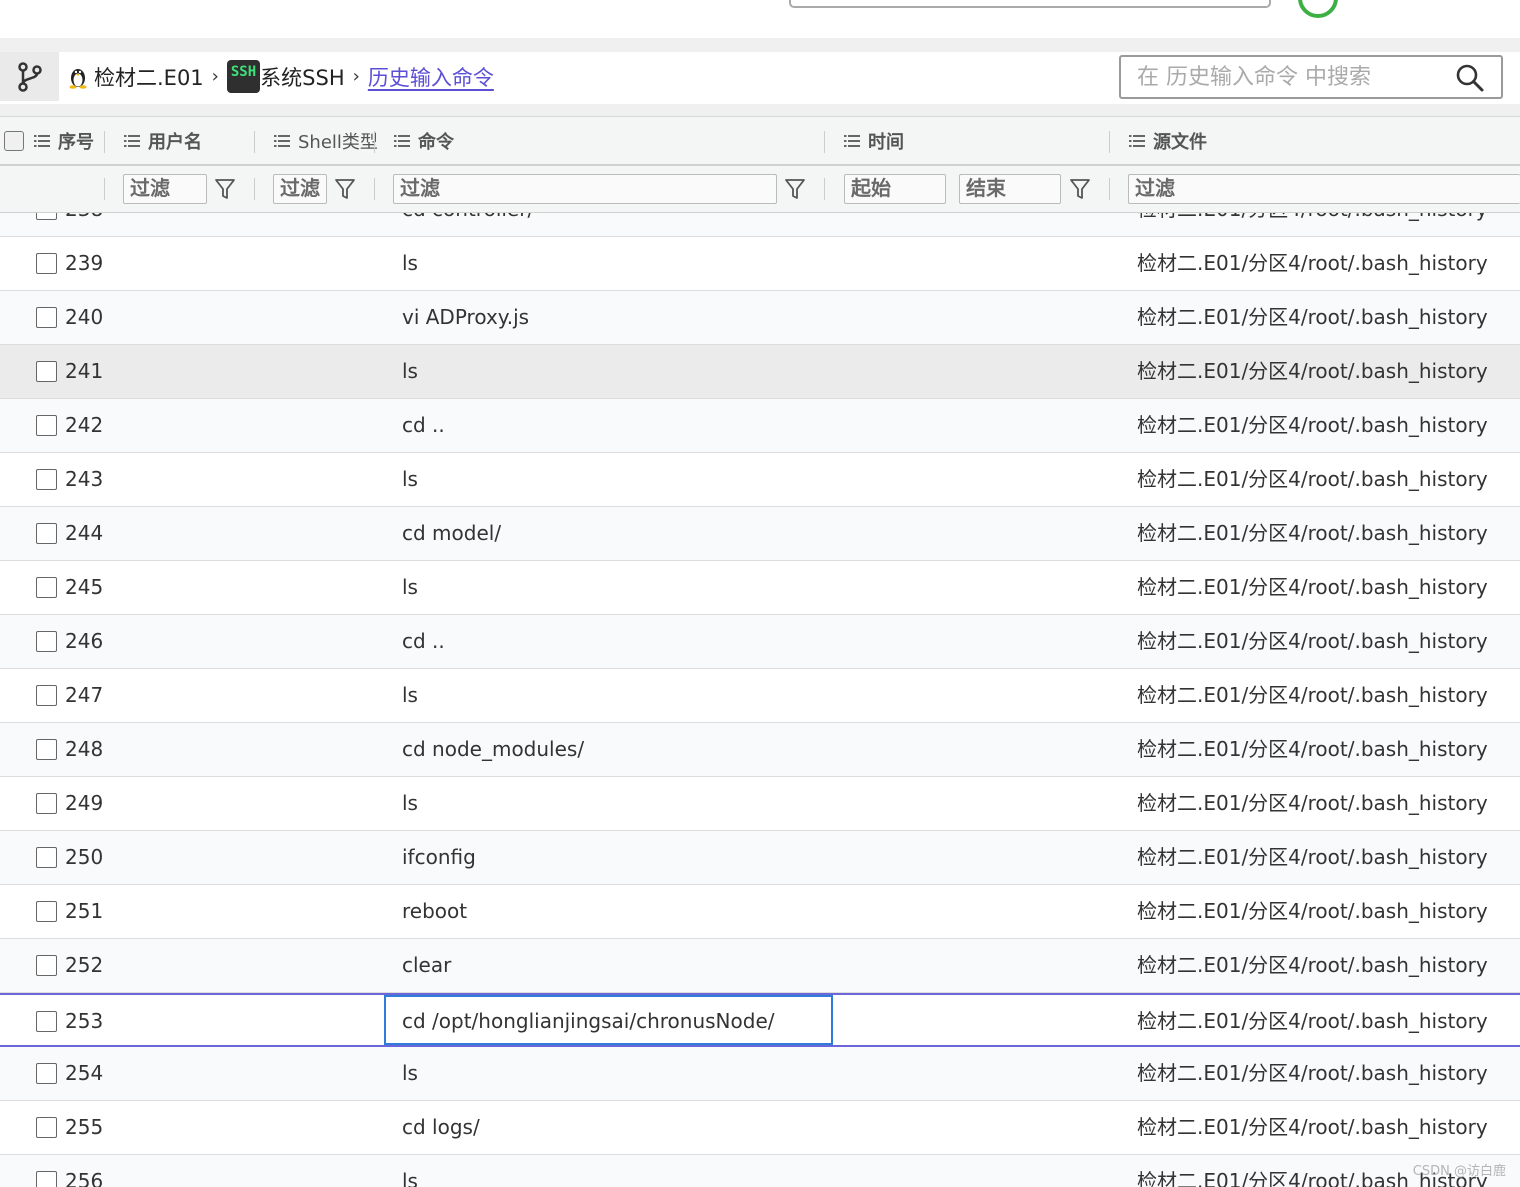  Describe the element at coordinates (300, 189) in the screenshot. I see `shell-filter-input: 过滤` at that location.